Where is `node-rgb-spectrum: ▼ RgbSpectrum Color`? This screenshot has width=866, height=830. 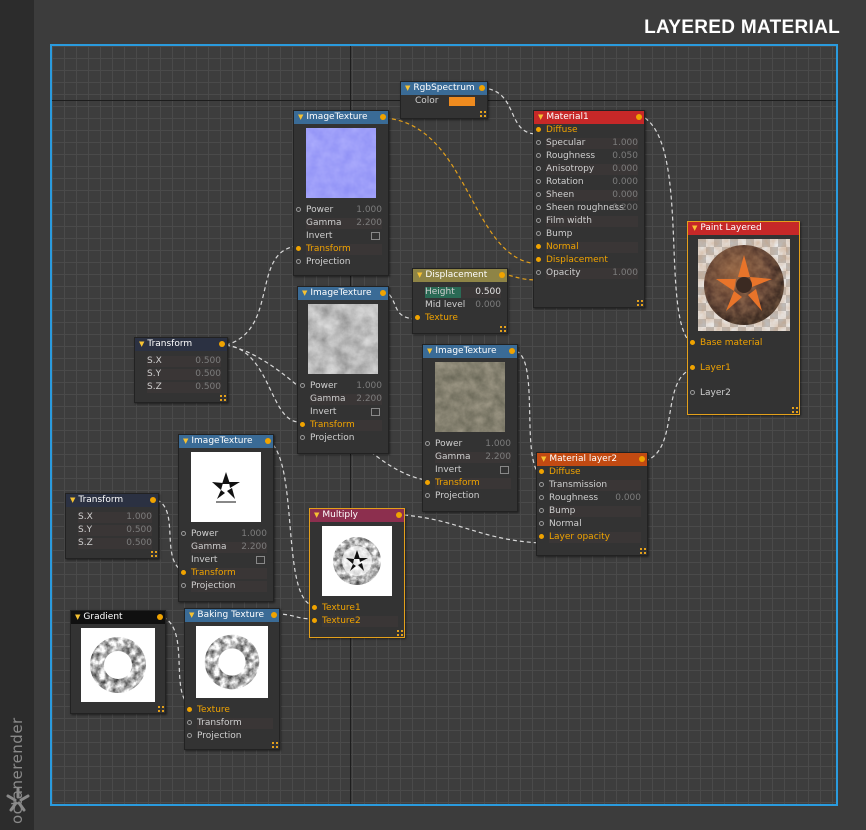
node-rgb-spectrum: ▼ RgbSpectrum Color is located at coordinates (444, 100).